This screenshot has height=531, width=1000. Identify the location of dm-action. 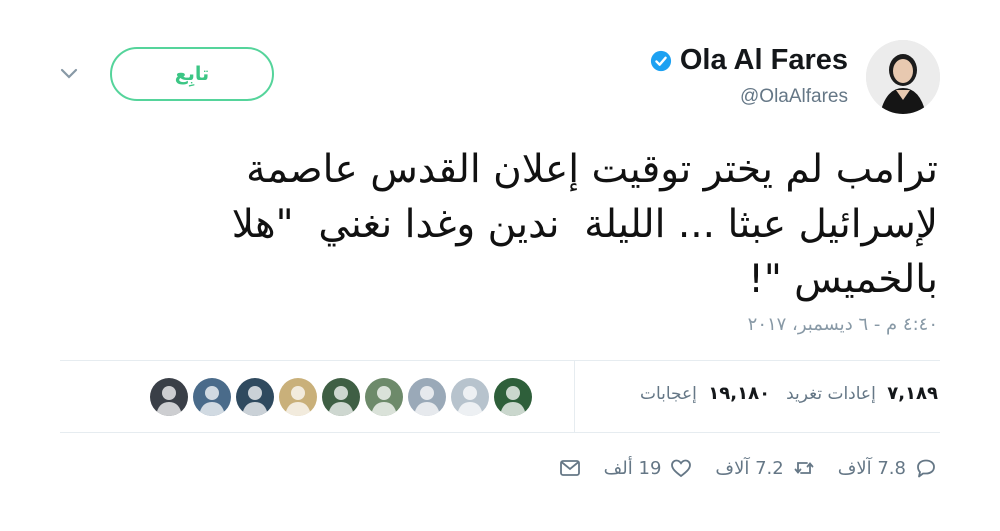
(570, 468).